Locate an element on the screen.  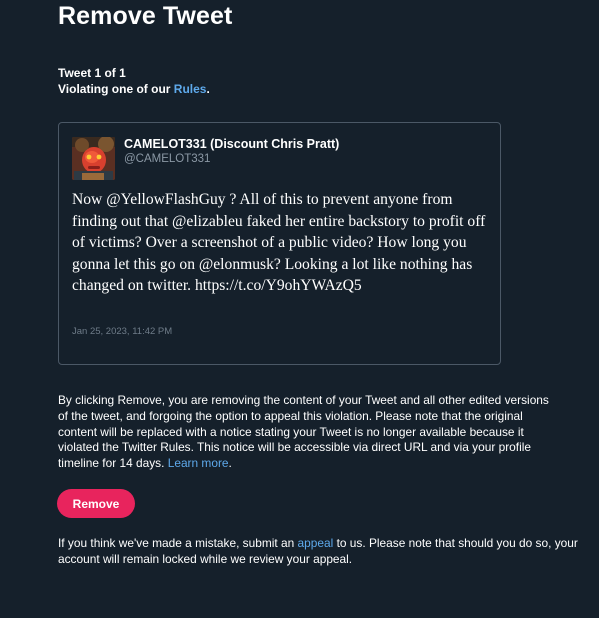
violation-notice: Violating one of our Rules. is located at coordinates (134, 89).